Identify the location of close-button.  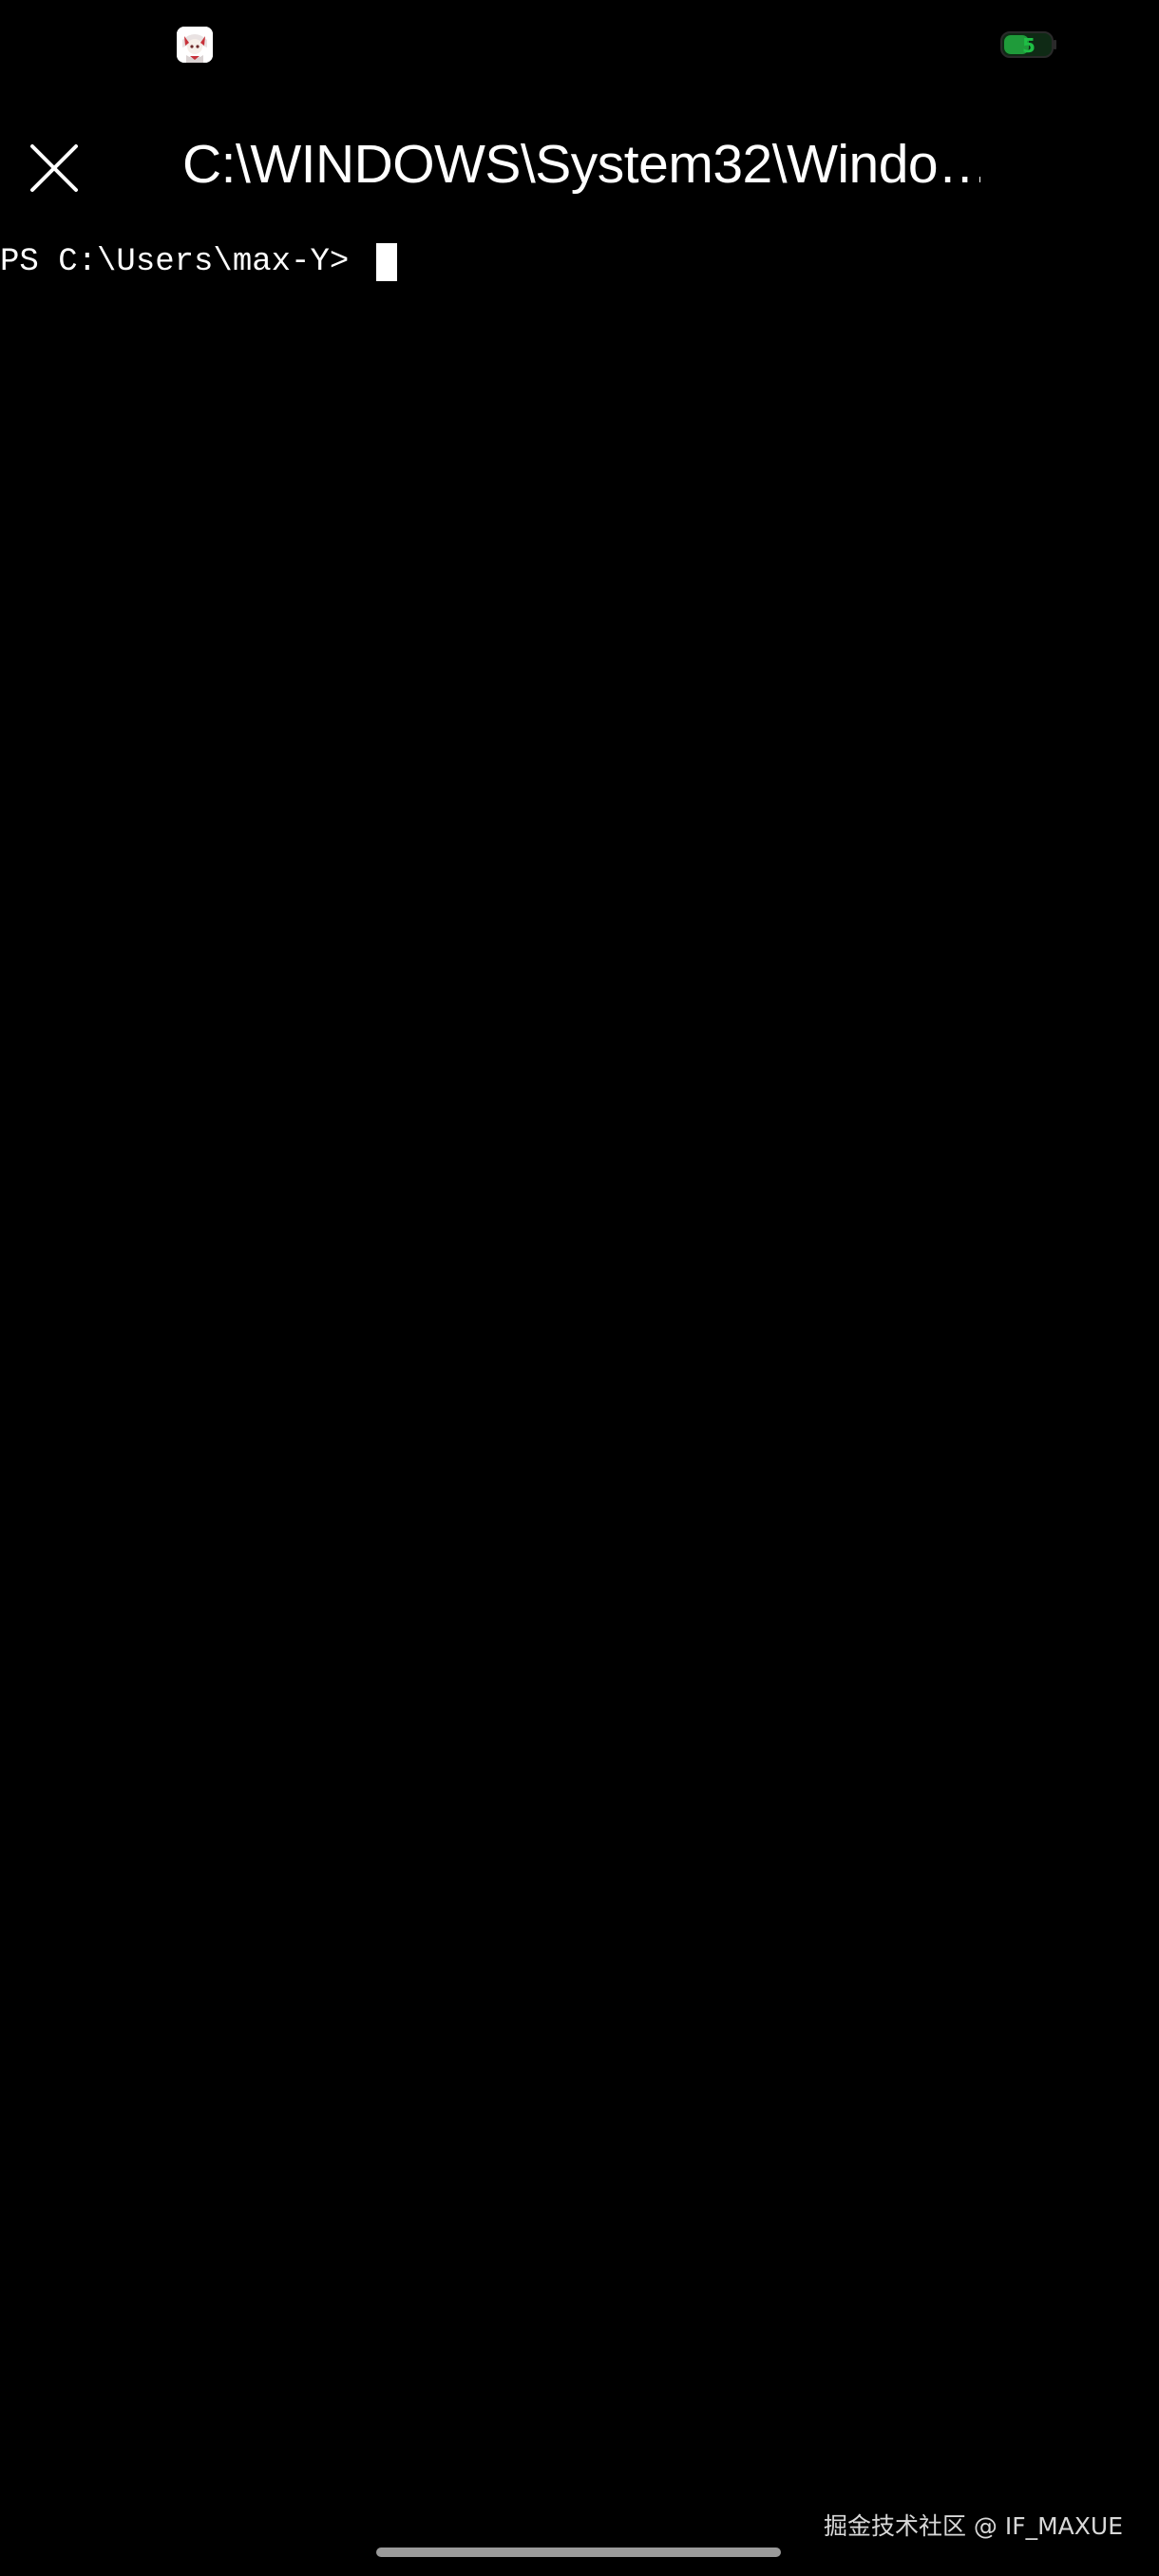
(54, 168).